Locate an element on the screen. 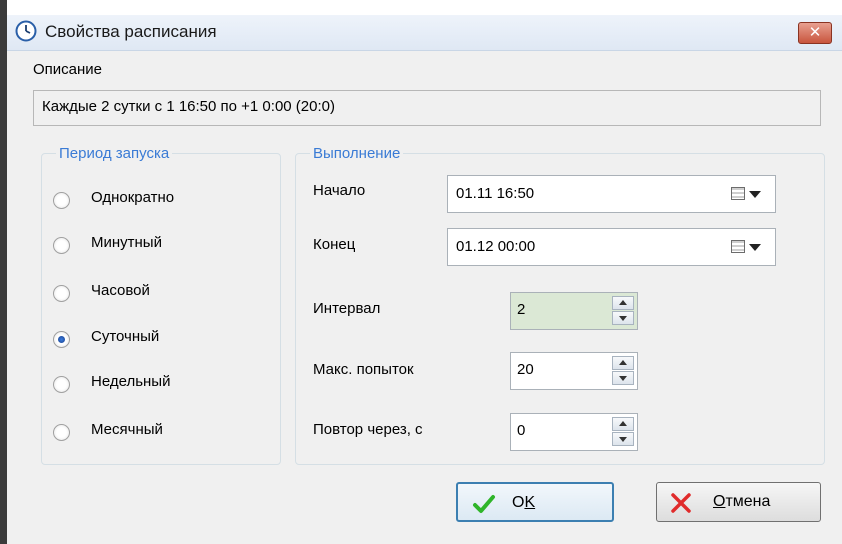 This screenshot has height=544, width=842. ok-label-mnemonic: O is located at coordinates (518, 502).